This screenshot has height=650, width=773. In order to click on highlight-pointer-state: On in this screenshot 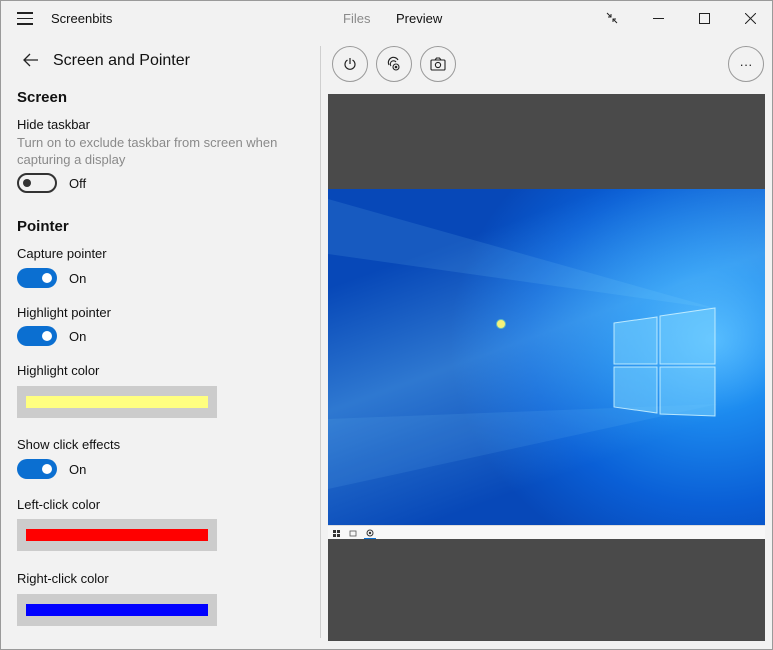, I will do `click(78, 336)`.